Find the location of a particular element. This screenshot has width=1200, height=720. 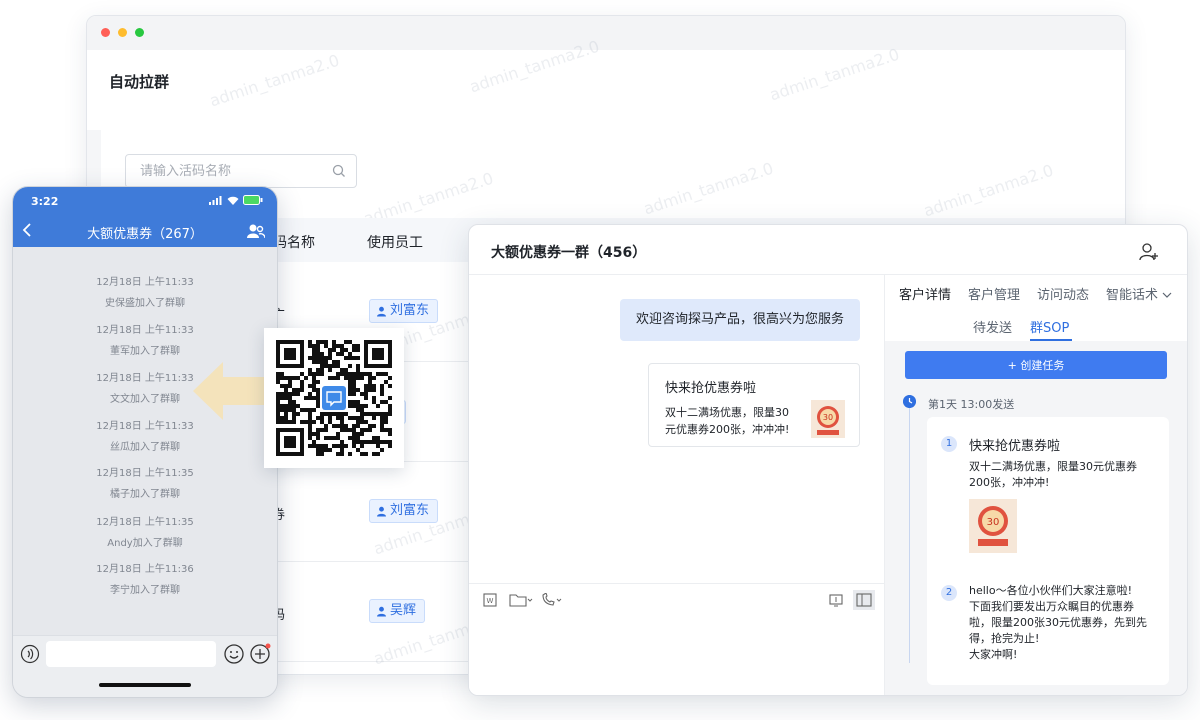

word-doc-icon: W is located at coordinates (490, 600).